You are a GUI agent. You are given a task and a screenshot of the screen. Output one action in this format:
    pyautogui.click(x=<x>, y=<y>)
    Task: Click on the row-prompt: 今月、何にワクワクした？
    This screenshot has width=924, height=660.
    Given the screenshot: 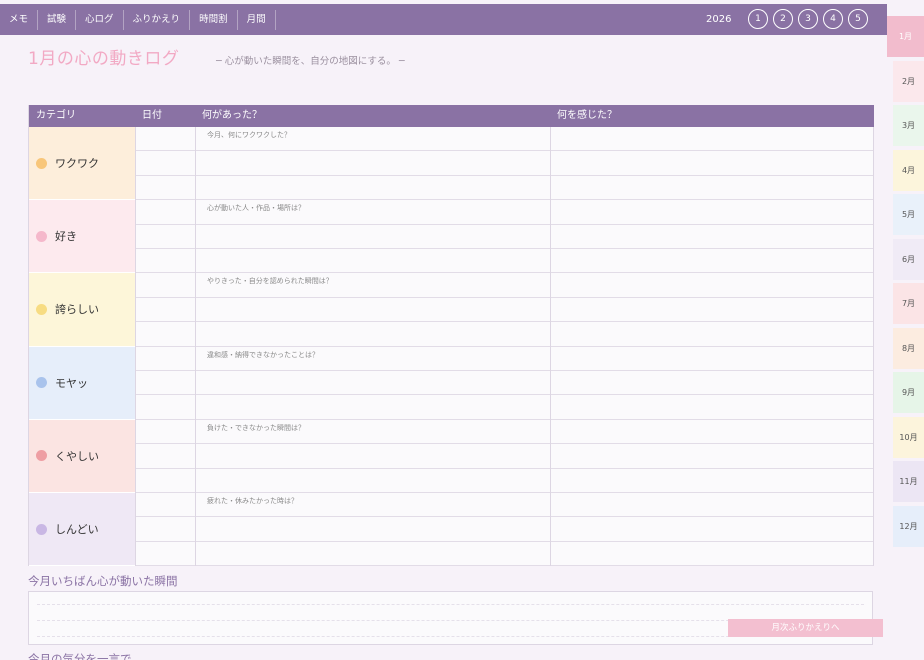 What is the action you would take?
    pyautogui.click(x=249, y=135)
    